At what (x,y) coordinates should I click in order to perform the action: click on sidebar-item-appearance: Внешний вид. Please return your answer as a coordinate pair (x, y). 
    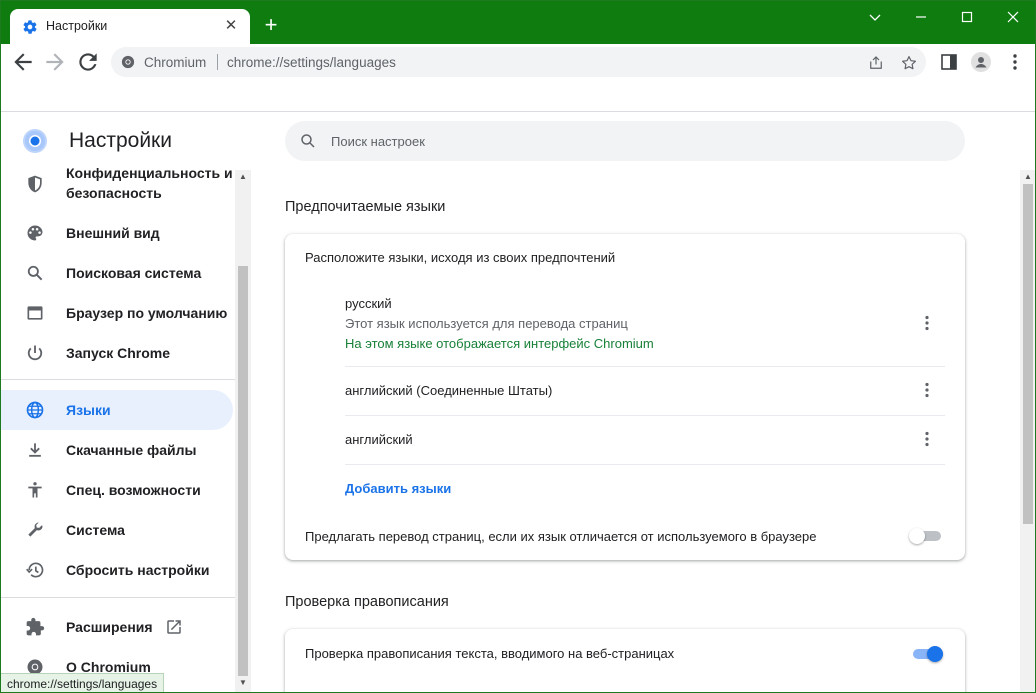
    Looking at the image, I should click on (117, 233).